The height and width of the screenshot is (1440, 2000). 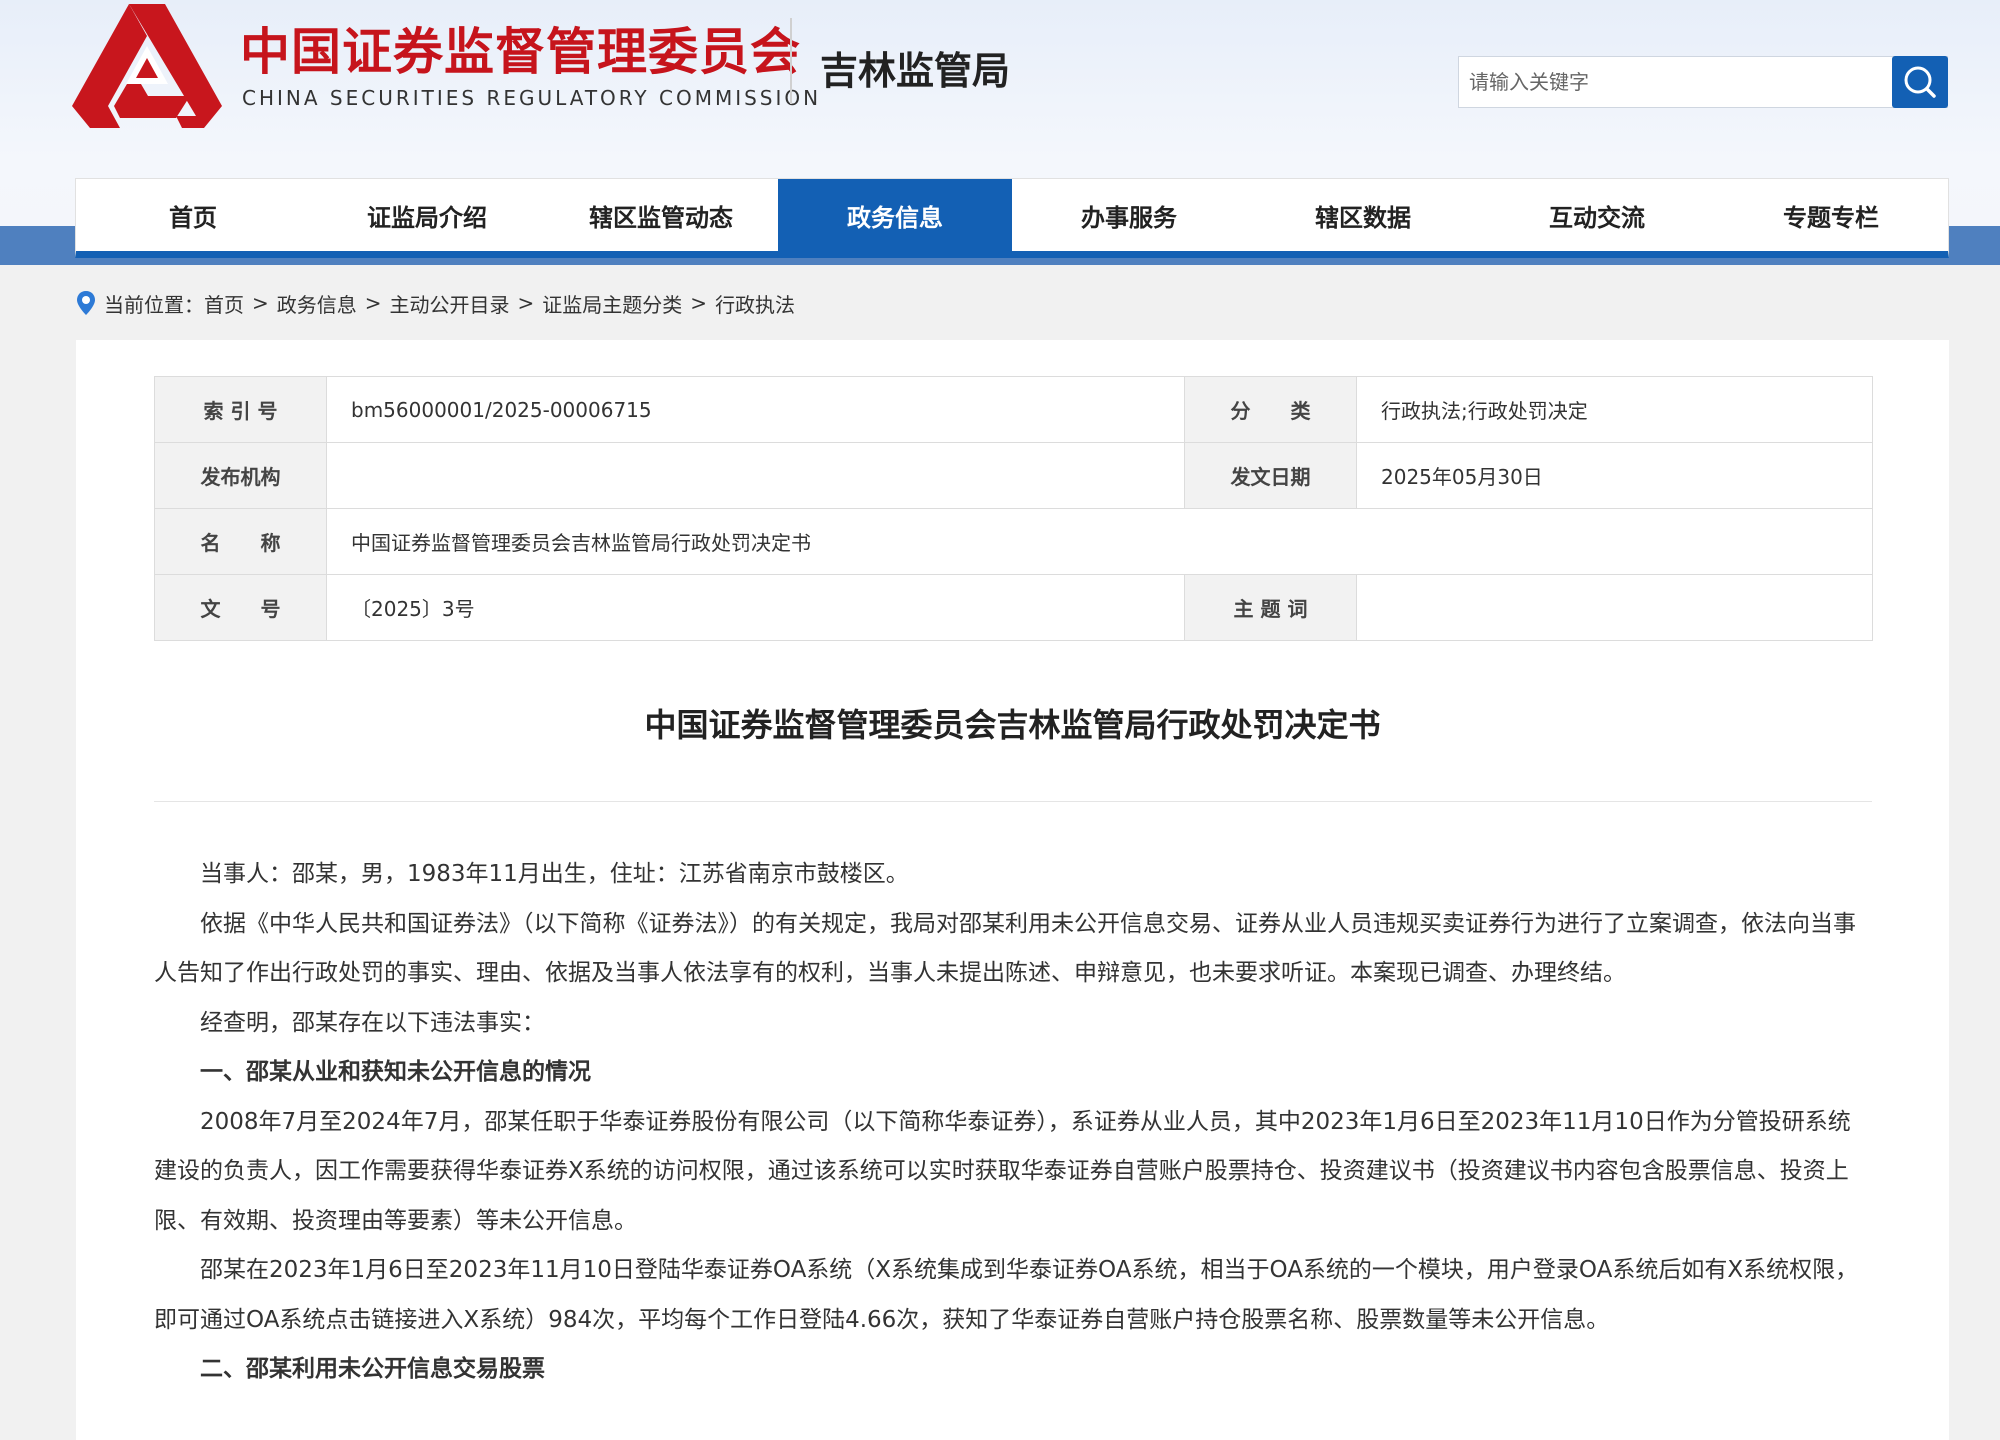 I want to click on date-label: 发文日期, so click(x=1270, y=475).